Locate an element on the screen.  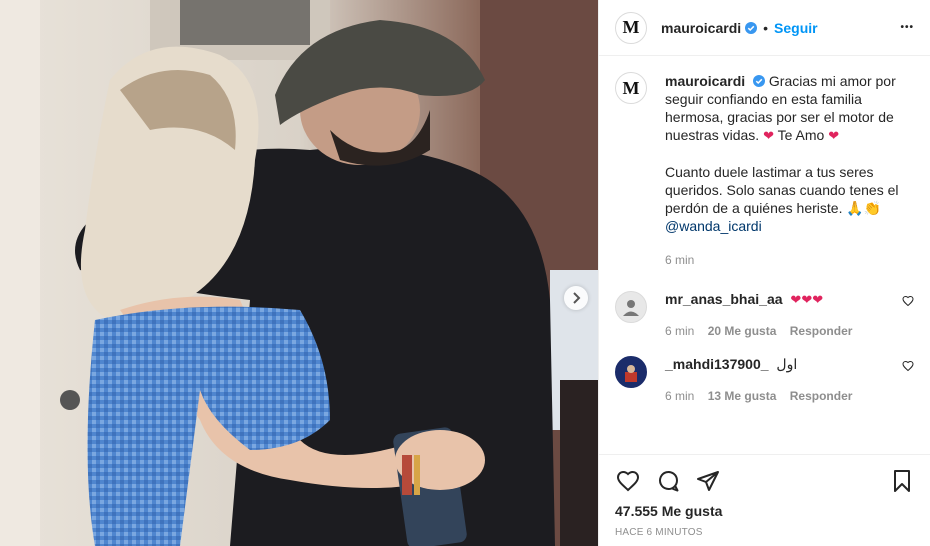
follow-button: Seguir is located at coordinates (796, 28).